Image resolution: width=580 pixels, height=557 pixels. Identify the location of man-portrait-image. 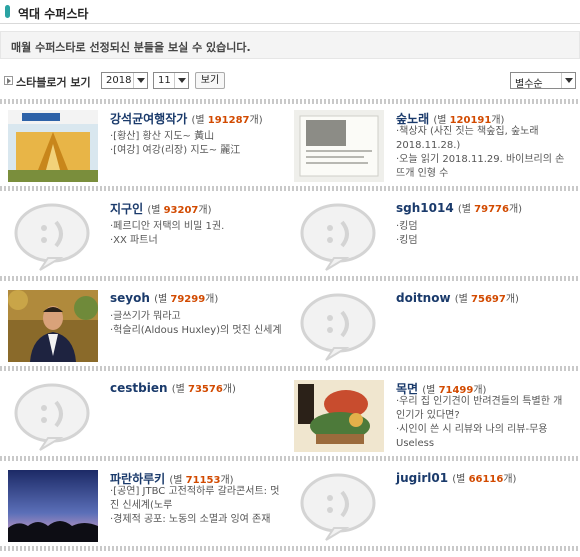
(53, 326).